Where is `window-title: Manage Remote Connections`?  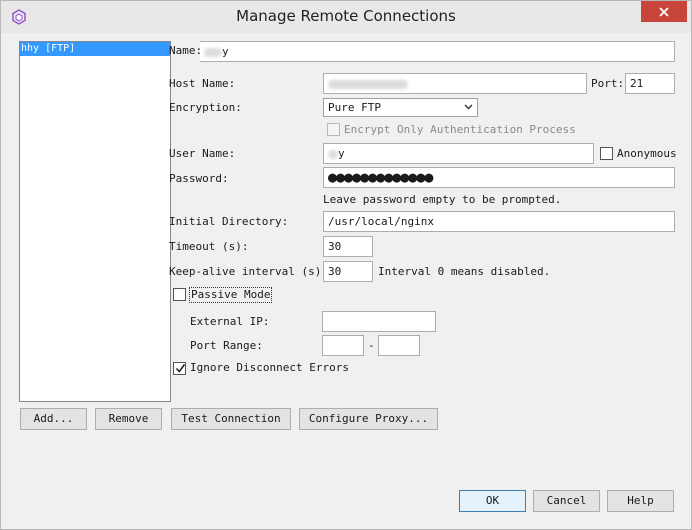
window-title: Manage Remote Connections is located at coordinates (346, 16).